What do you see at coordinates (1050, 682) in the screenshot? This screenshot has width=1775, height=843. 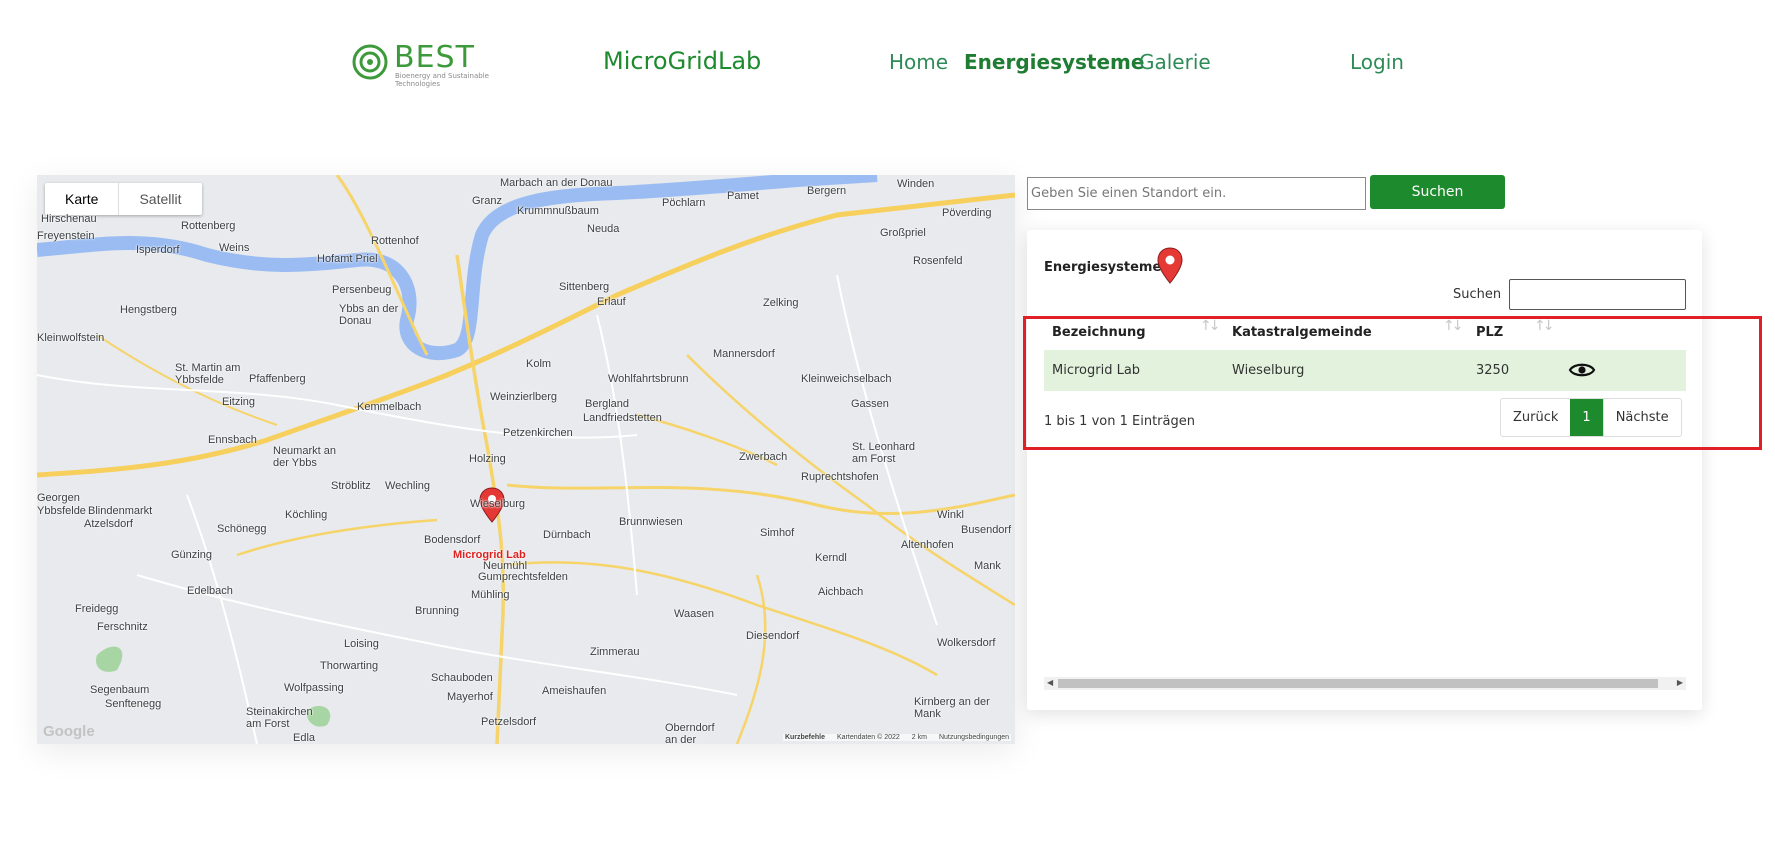 I see `scroll-left-icon: ◀` at bounding box center [1050, 682].